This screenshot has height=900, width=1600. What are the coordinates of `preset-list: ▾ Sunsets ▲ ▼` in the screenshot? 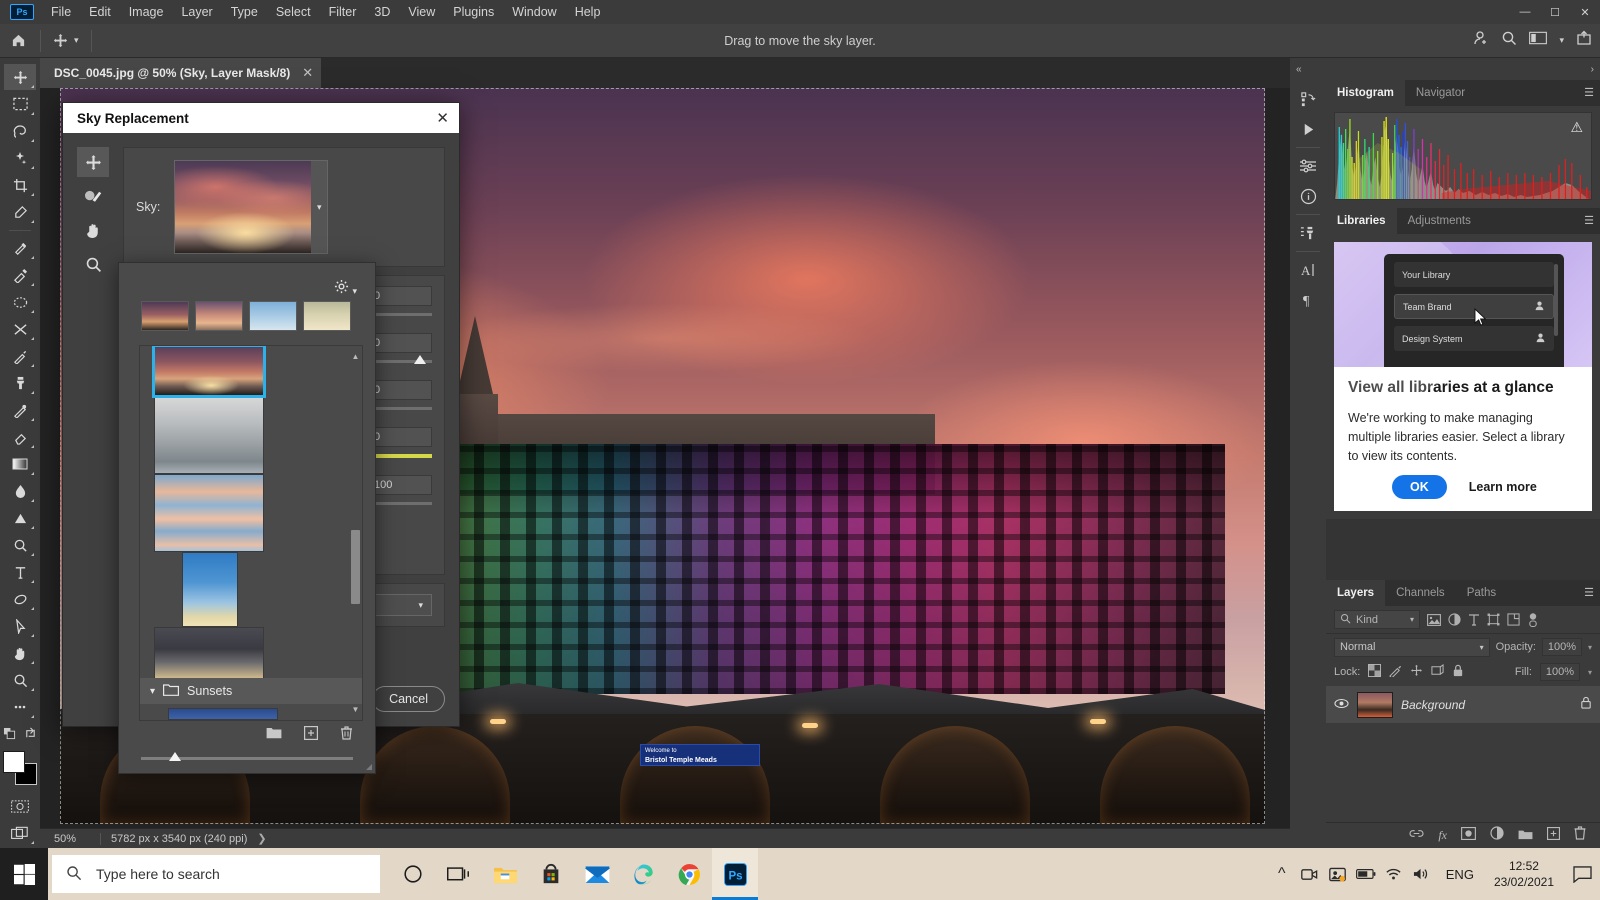 It's located at (251, 533).